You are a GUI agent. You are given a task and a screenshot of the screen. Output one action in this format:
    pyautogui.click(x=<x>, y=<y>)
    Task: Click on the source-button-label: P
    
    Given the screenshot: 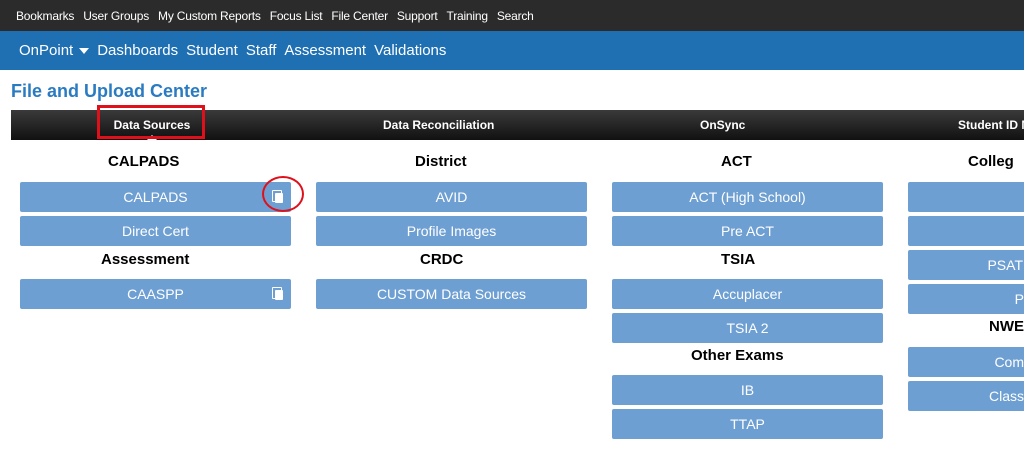 What is the action you would take?
    pyautogui.click(x=1019, y=299)
    